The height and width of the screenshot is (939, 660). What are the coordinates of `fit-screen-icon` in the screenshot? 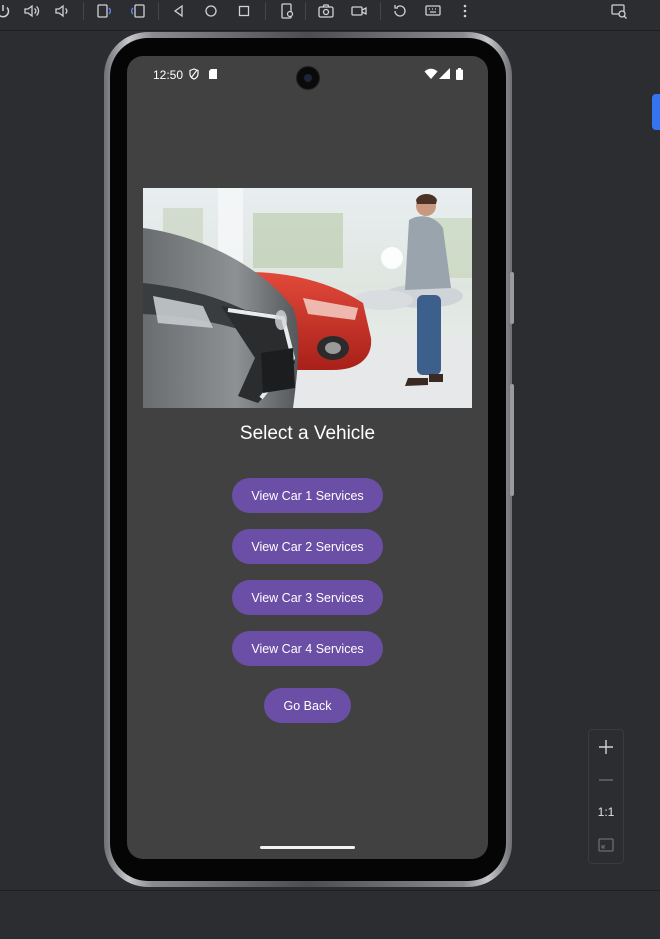 It's located at (606, 845).